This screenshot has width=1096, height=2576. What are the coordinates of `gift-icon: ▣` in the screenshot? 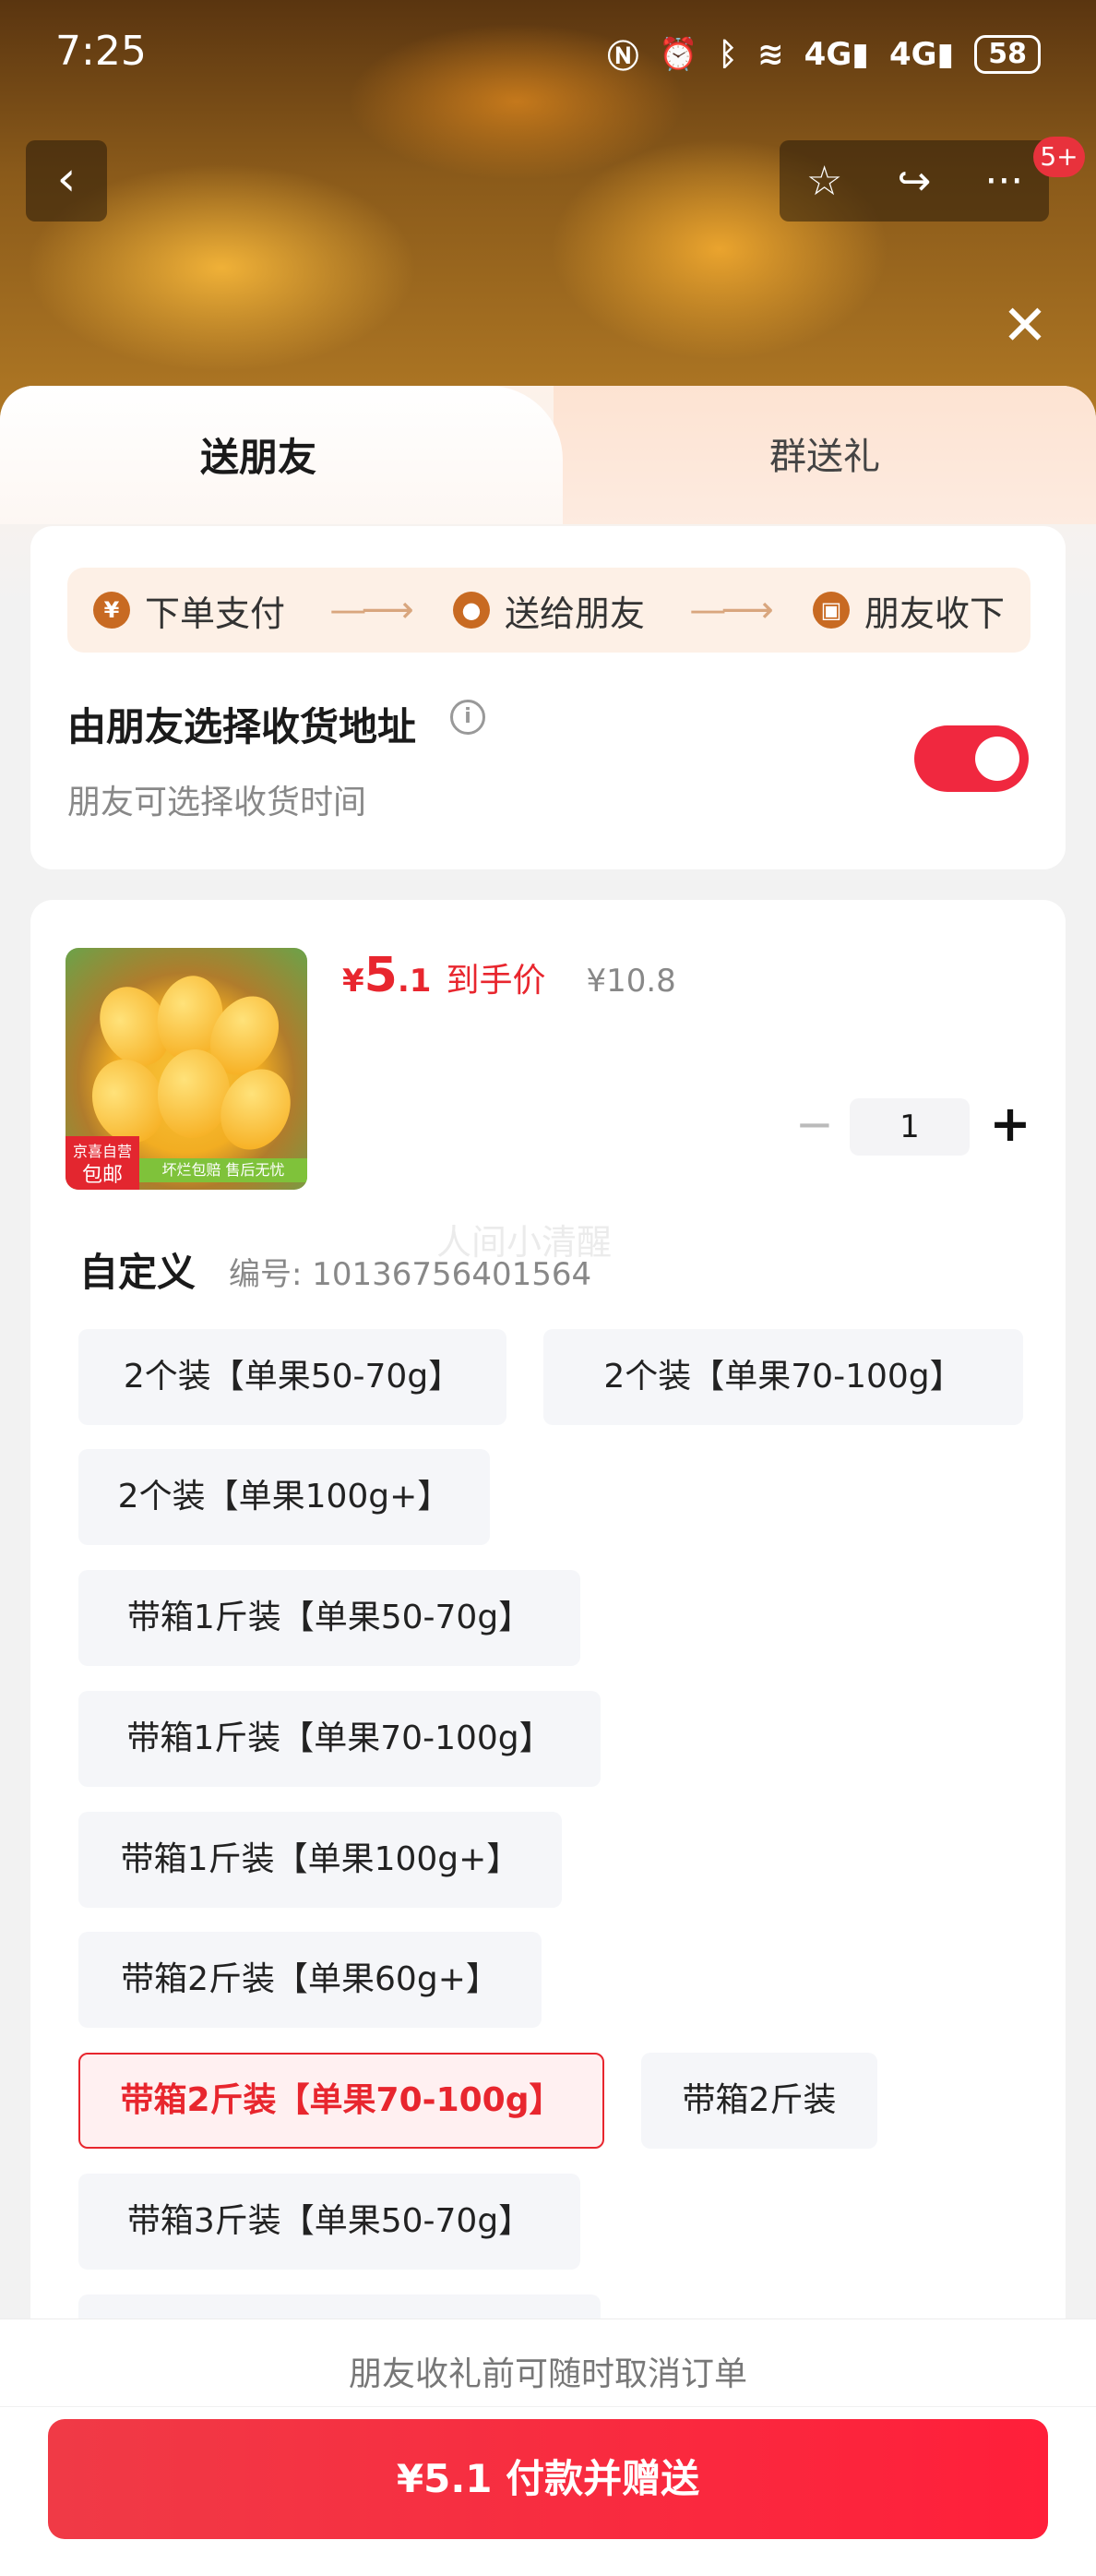 It's located at (831, 610).